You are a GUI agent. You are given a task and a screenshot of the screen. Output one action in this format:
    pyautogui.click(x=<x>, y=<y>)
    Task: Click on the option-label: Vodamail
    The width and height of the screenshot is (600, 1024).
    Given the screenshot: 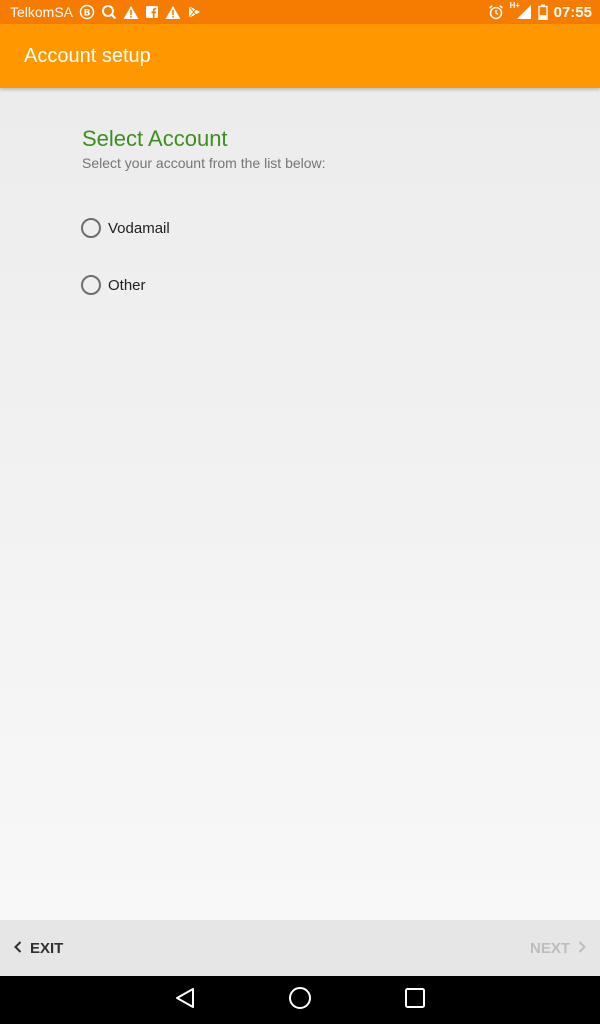 What is the action you would take?
    pyautogui.click(x=139, y=228)
    